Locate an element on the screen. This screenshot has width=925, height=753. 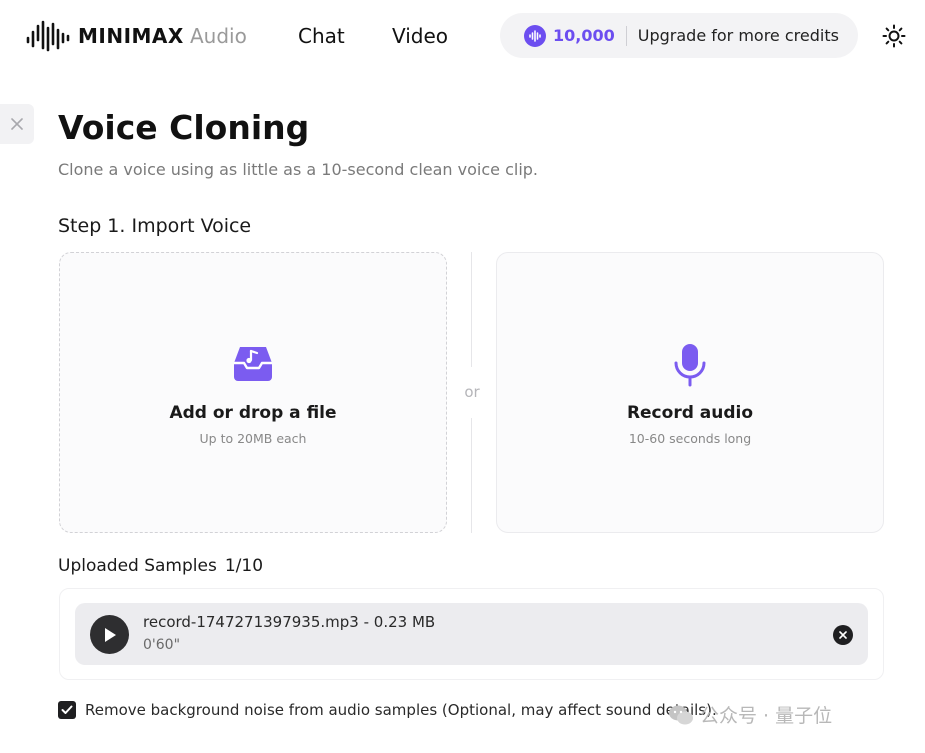
record-zone-title: Record audio is located at coordinates (690, 413).